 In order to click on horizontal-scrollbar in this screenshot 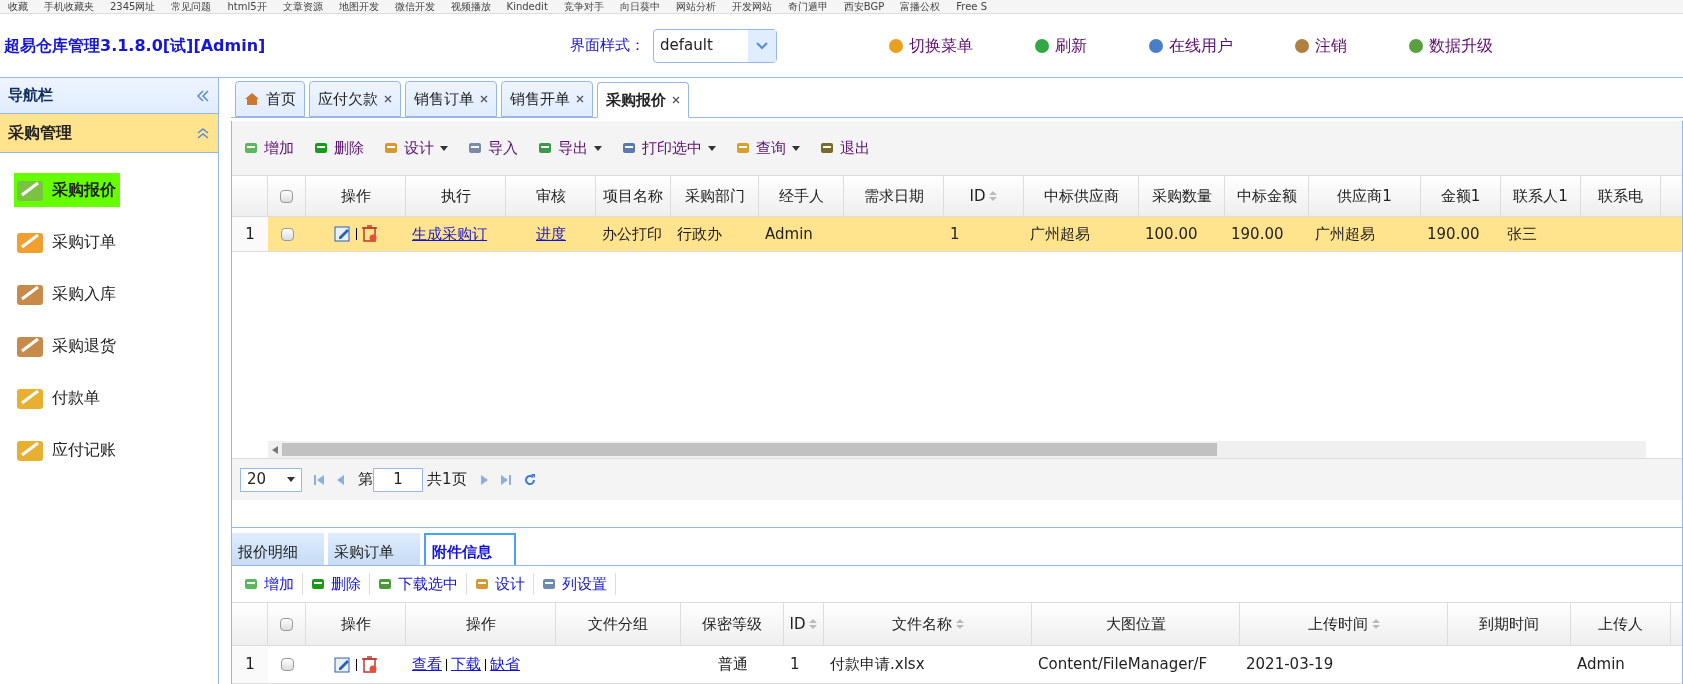, I will do `click(957, 449)`.